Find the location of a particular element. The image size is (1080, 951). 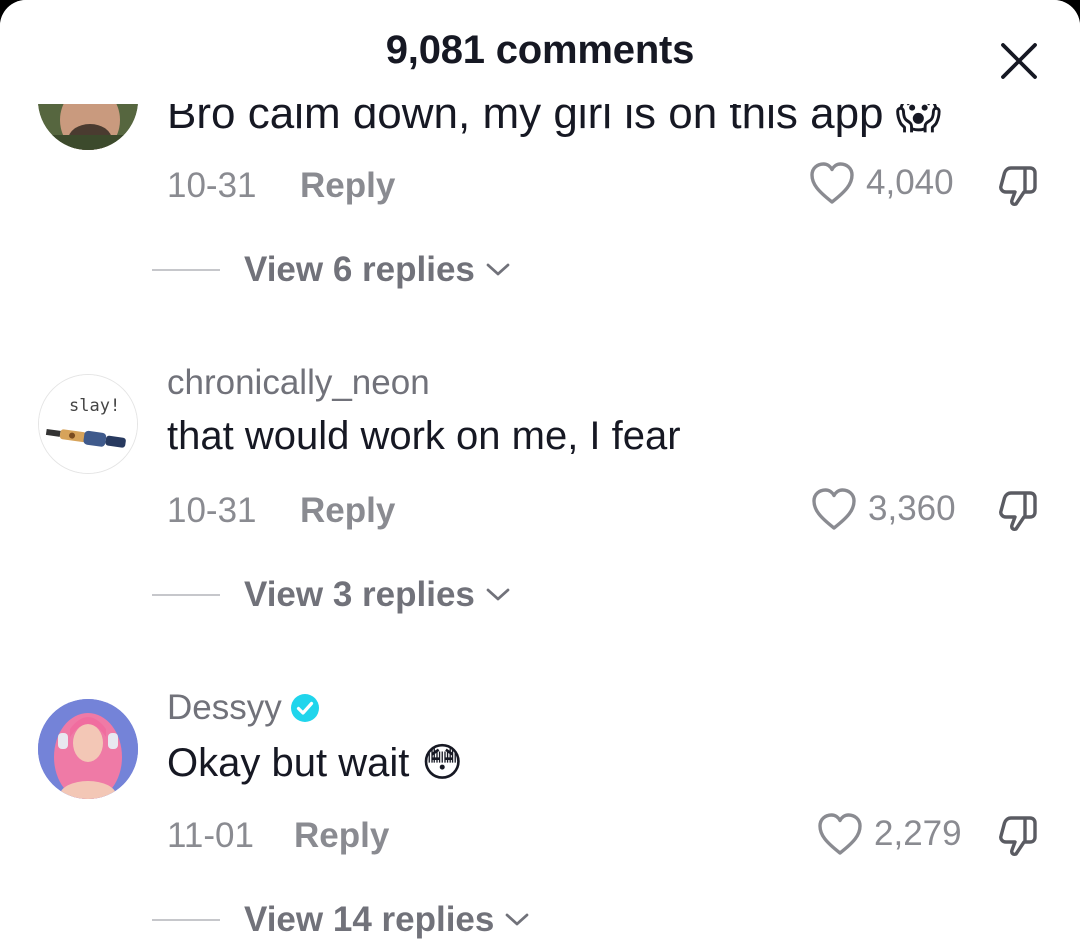

like-count: 4,040 is located at coordinates (910, 182).